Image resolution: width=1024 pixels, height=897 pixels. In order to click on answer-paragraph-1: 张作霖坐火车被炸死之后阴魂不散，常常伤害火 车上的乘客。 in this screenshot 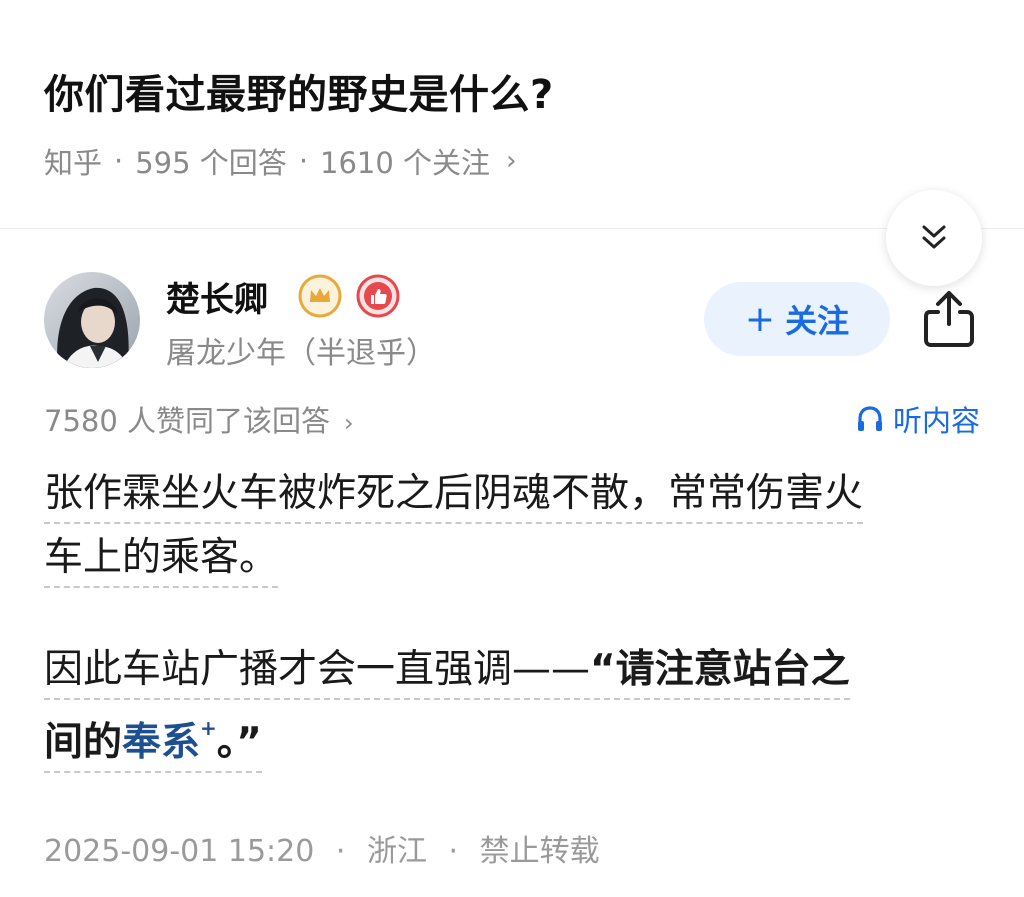, I will do `click(516, 526)`.